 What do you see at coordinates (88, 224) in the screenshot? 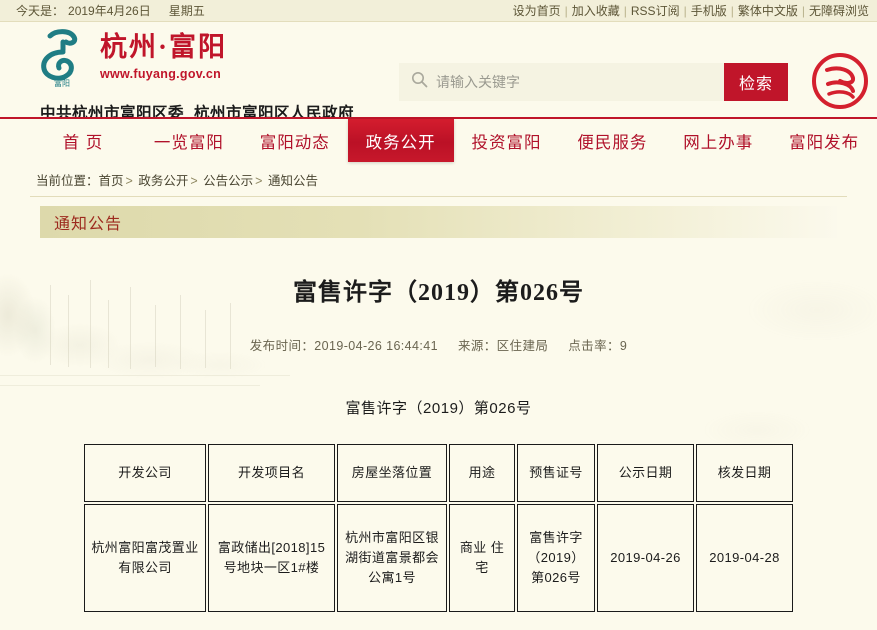
I see `channel-title: 通知公告` at bounding box center [88, 224].